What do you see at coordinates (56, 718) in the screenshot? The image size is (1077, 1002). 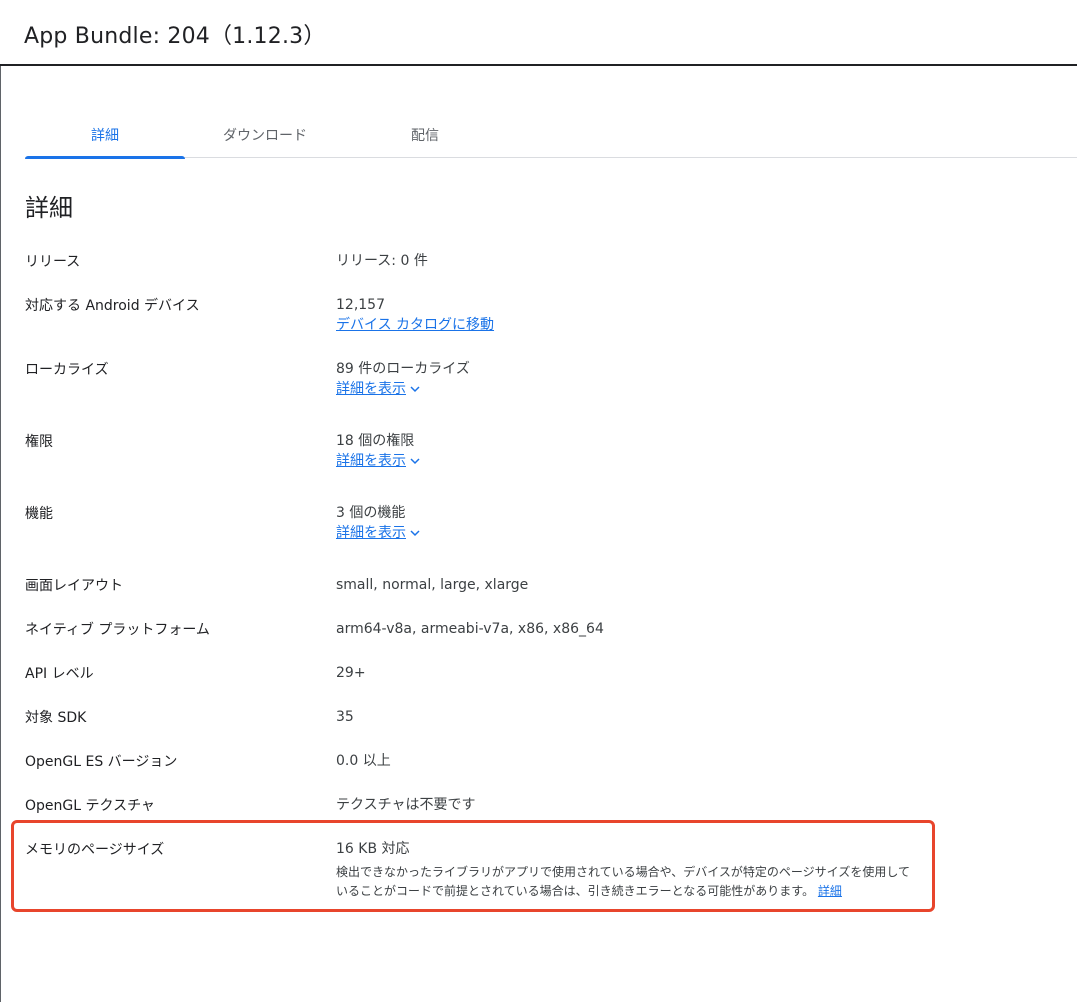 I see `target-sdk-label: 対象 SDK` at bounding box center [56, 718].